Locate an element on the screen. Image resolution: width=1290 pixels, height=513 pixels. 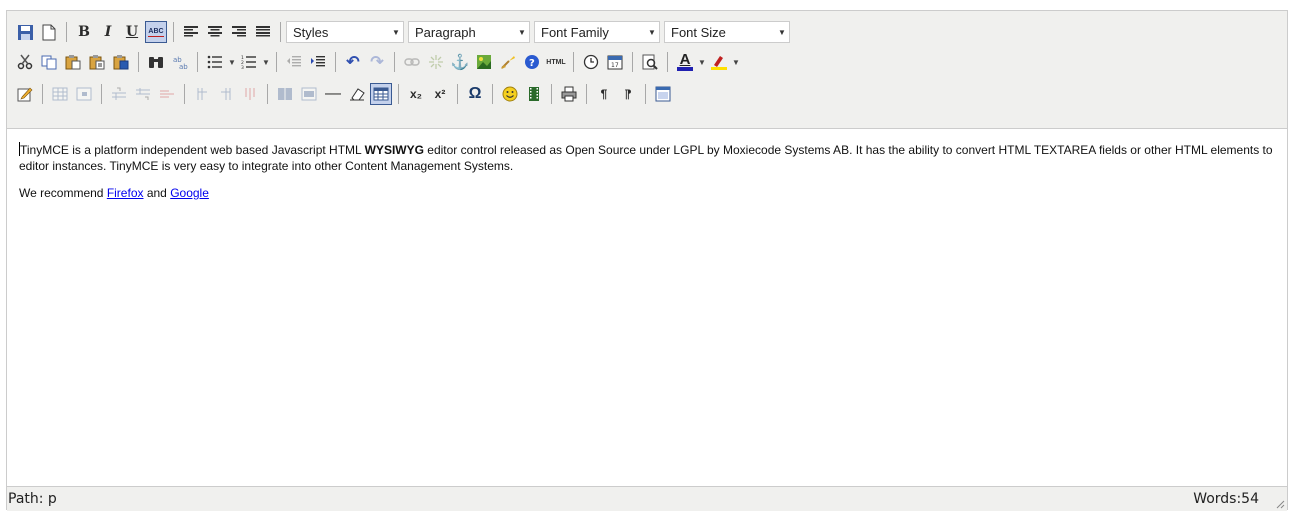
fullscreen-icon is located at coordinates (663, 94).